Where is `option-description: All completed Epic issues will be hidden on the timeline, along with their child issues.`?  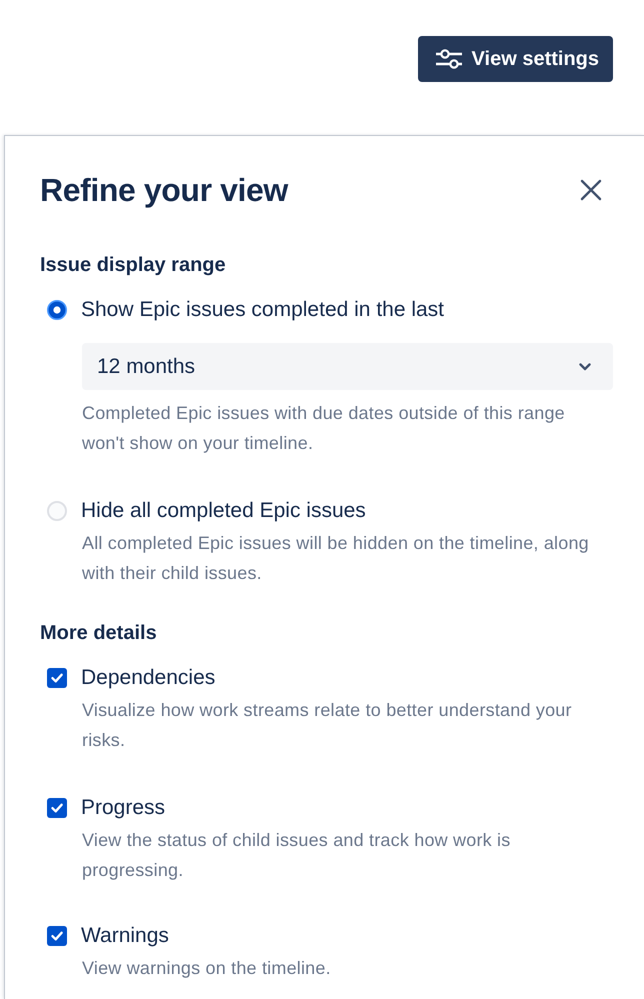 option-description: All completed Epic issues will be hidden on the timeline, along with their child issues. is located at coordinates (336, 558).